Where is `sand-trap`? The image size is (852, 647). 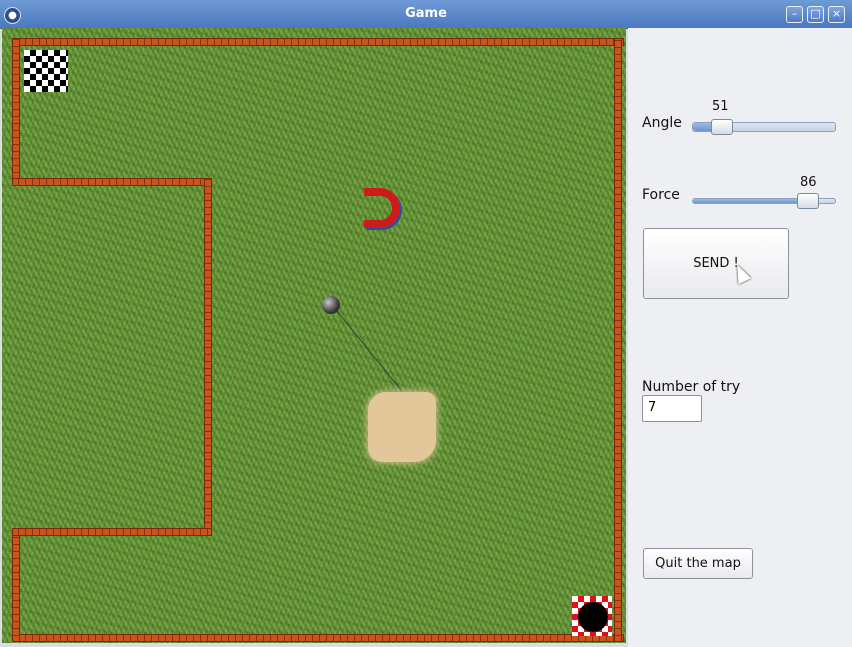
sand-trap is located at coordinates (402, 427).